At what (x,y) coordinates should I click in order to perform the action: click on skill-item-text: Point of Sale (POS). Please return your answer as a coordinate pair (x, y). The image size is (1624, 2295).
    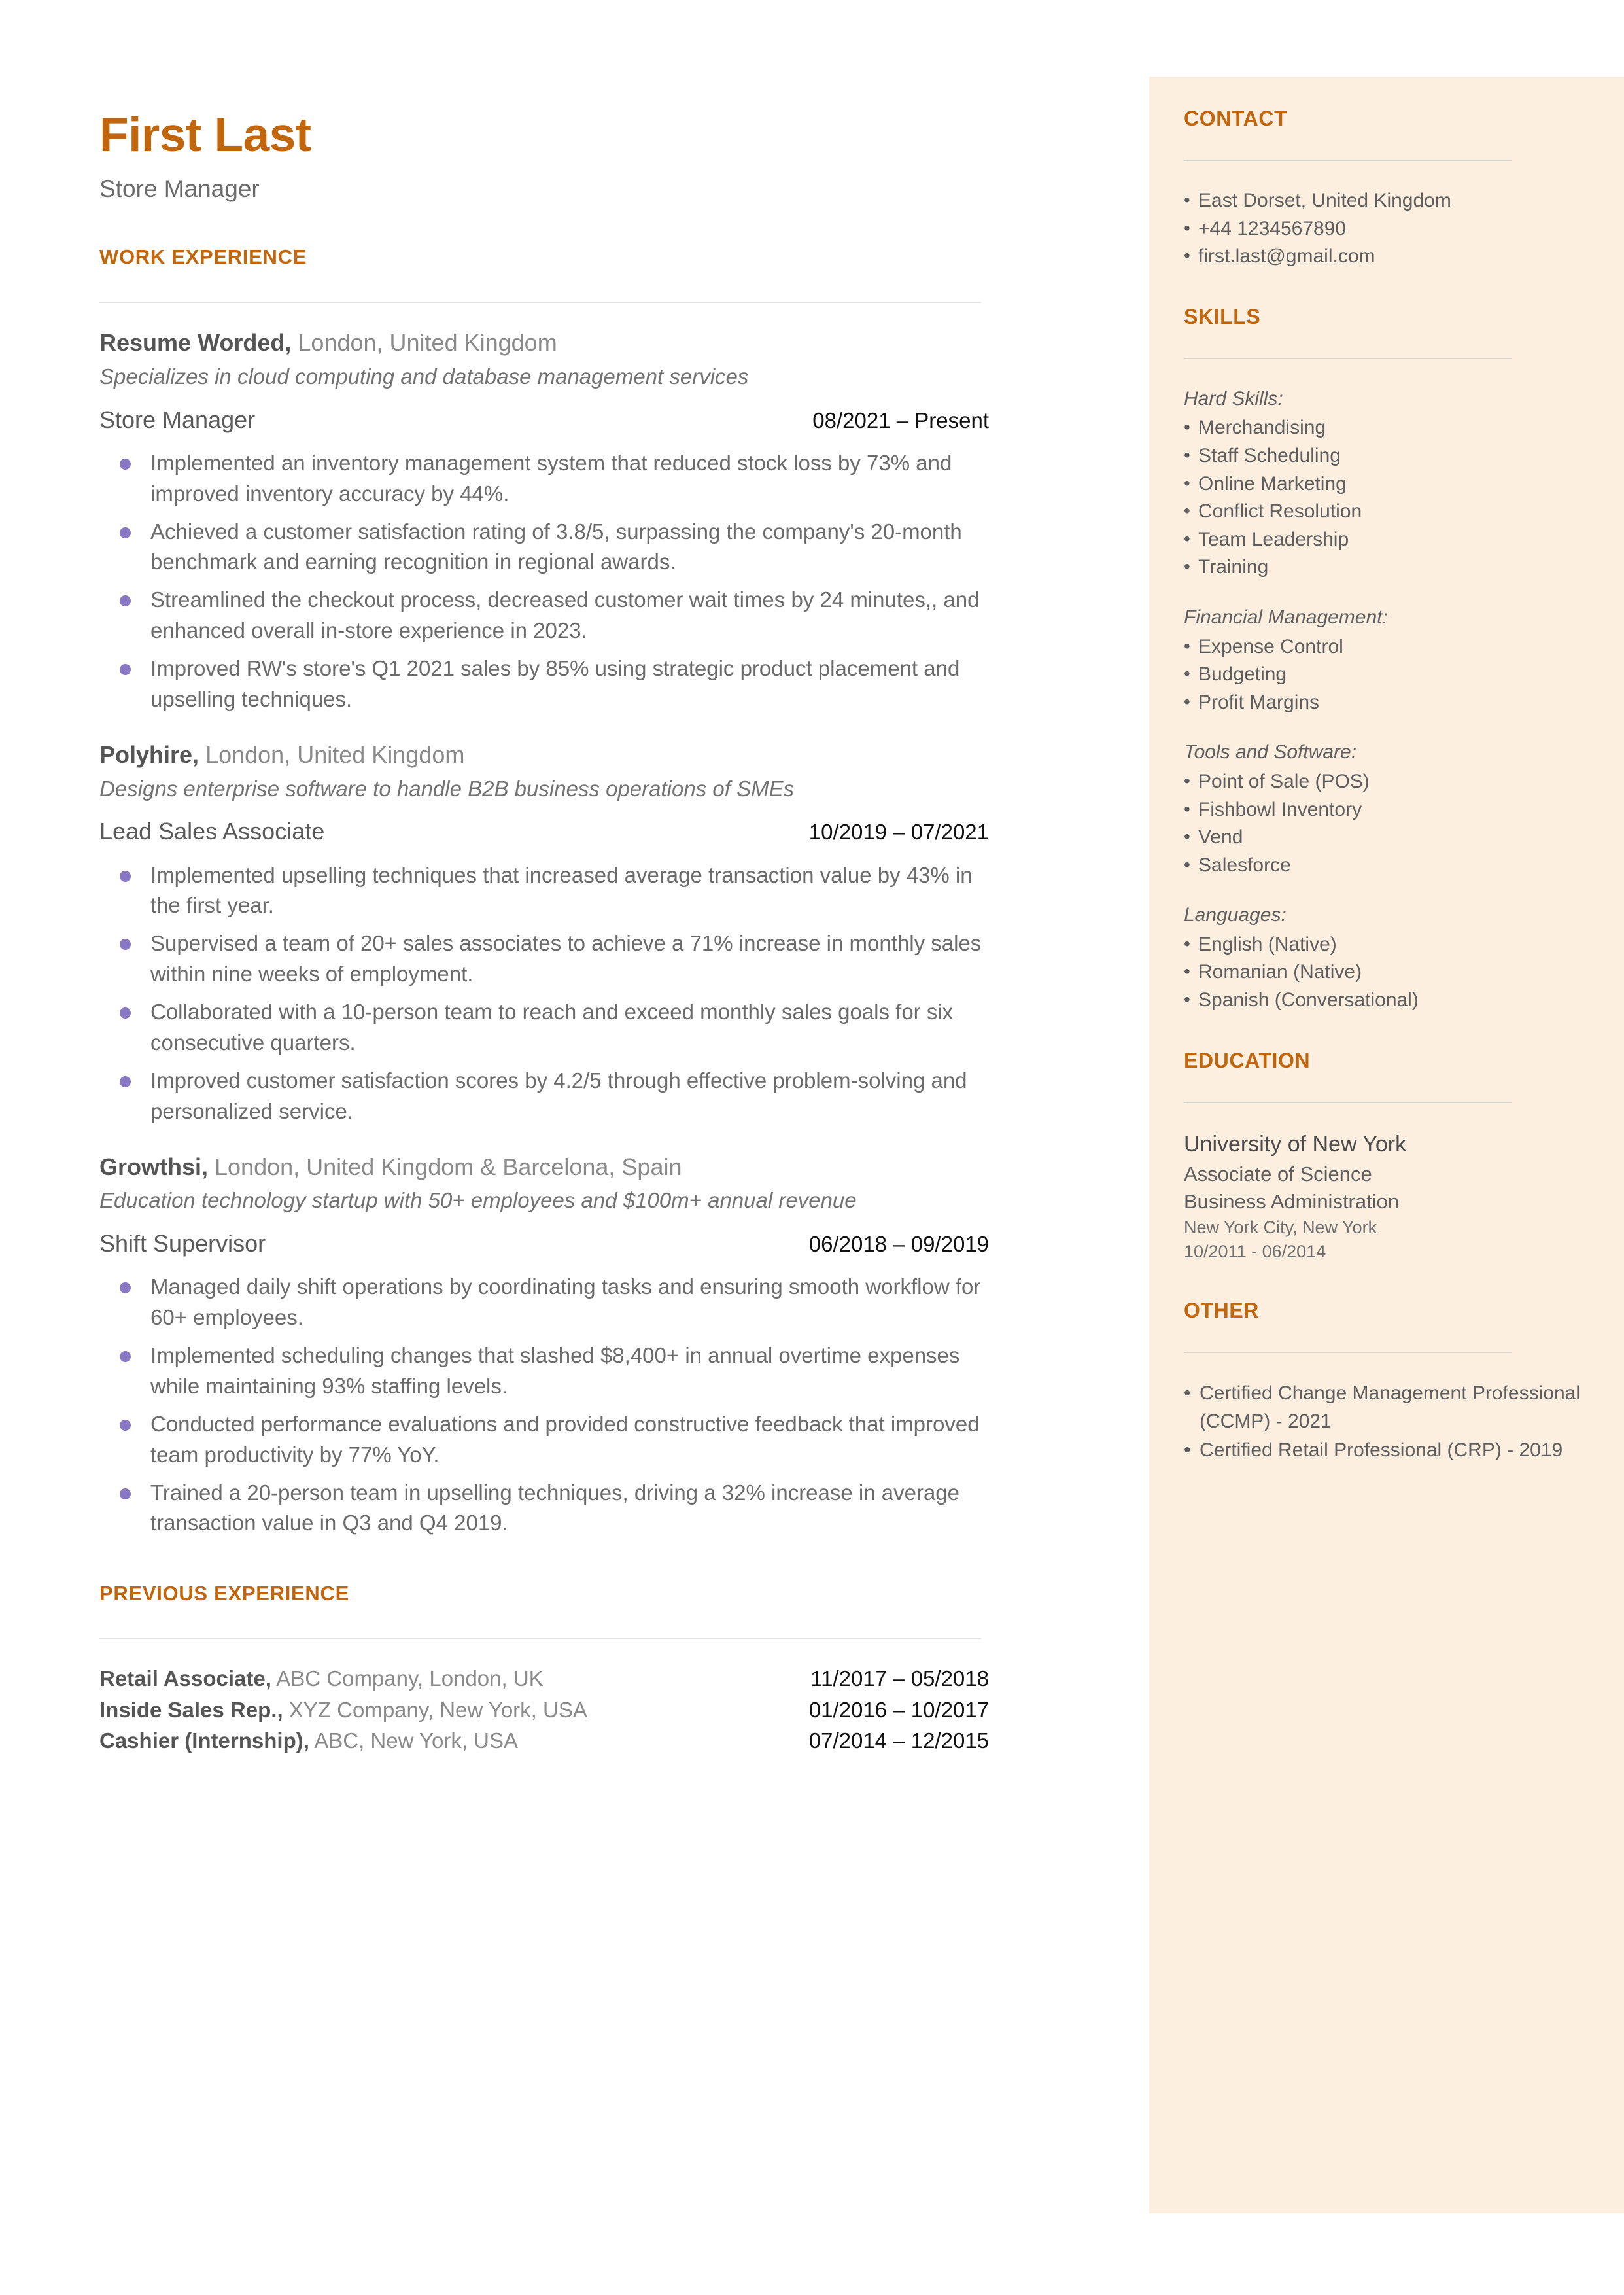
    Looking at the image, I should click on (1284, 781).